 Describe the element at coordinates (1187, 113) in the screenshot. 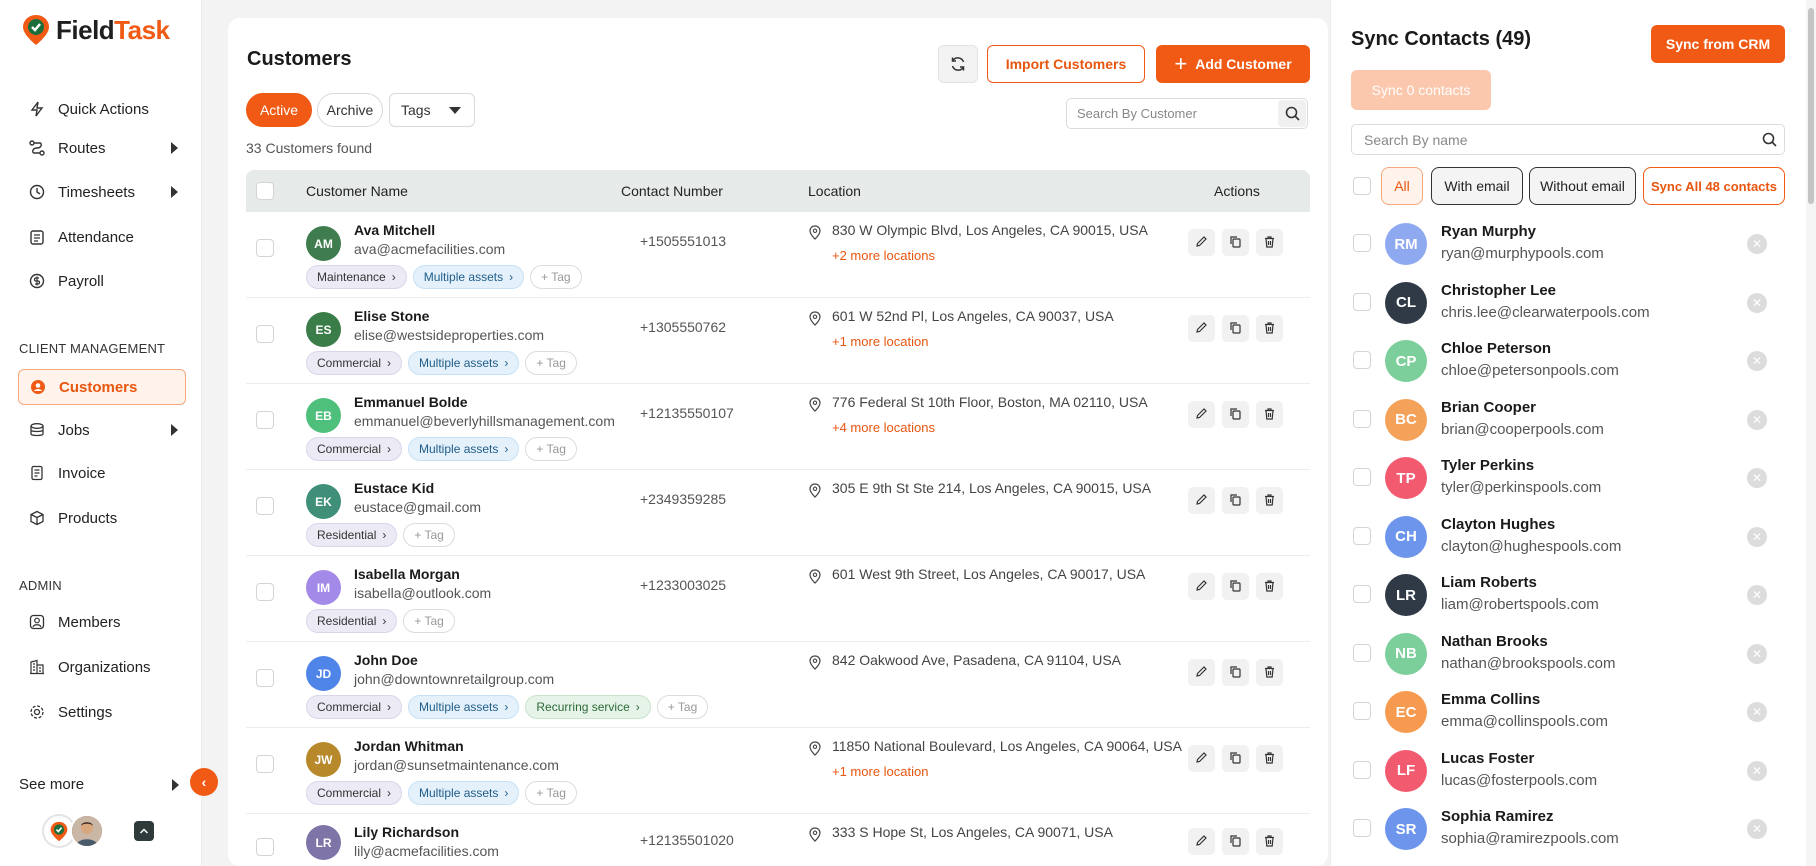

I see `customer-search-input: Search By Customer` at that location.